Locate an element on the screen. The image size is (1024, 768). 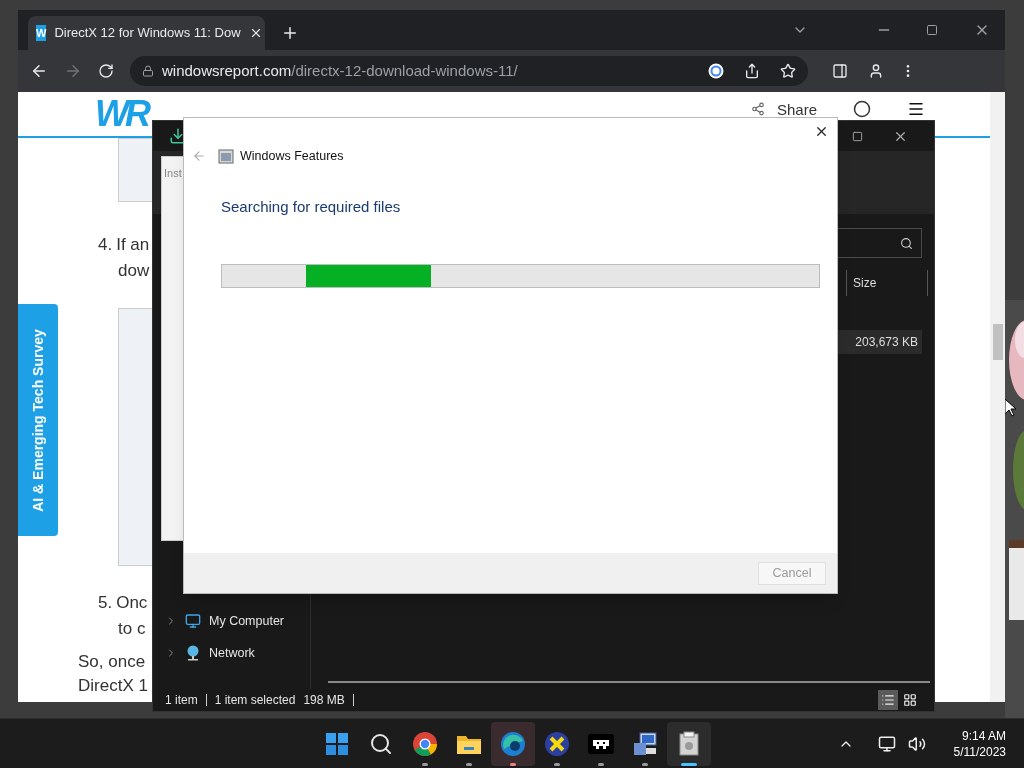
status-text: 198 MB is located at coordinates (324, 700).